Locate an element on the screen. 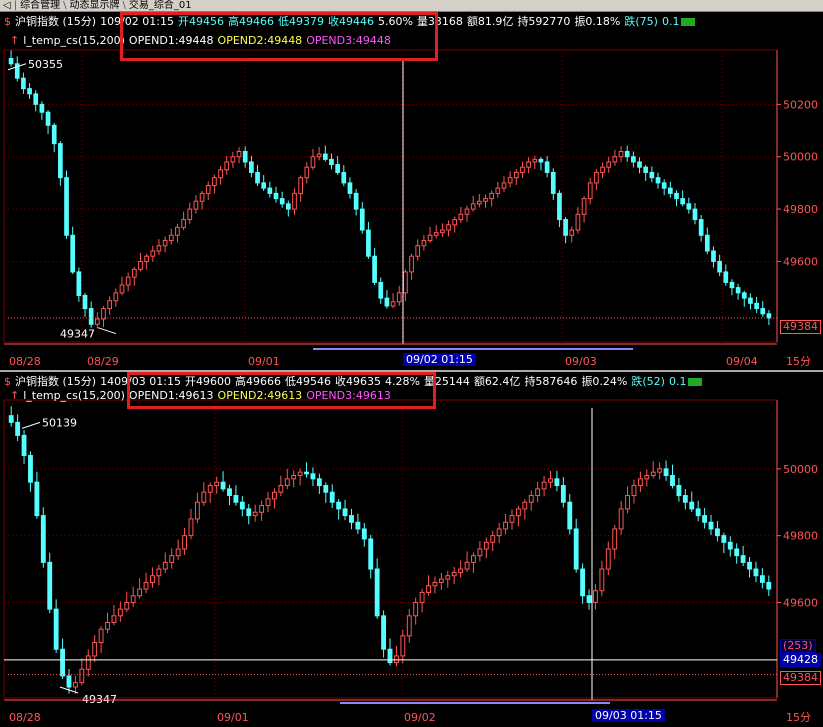 This screenshot has width=823, height=727. cursor-date-label: 09/03 01:15 is located at coordinates (628, 715).